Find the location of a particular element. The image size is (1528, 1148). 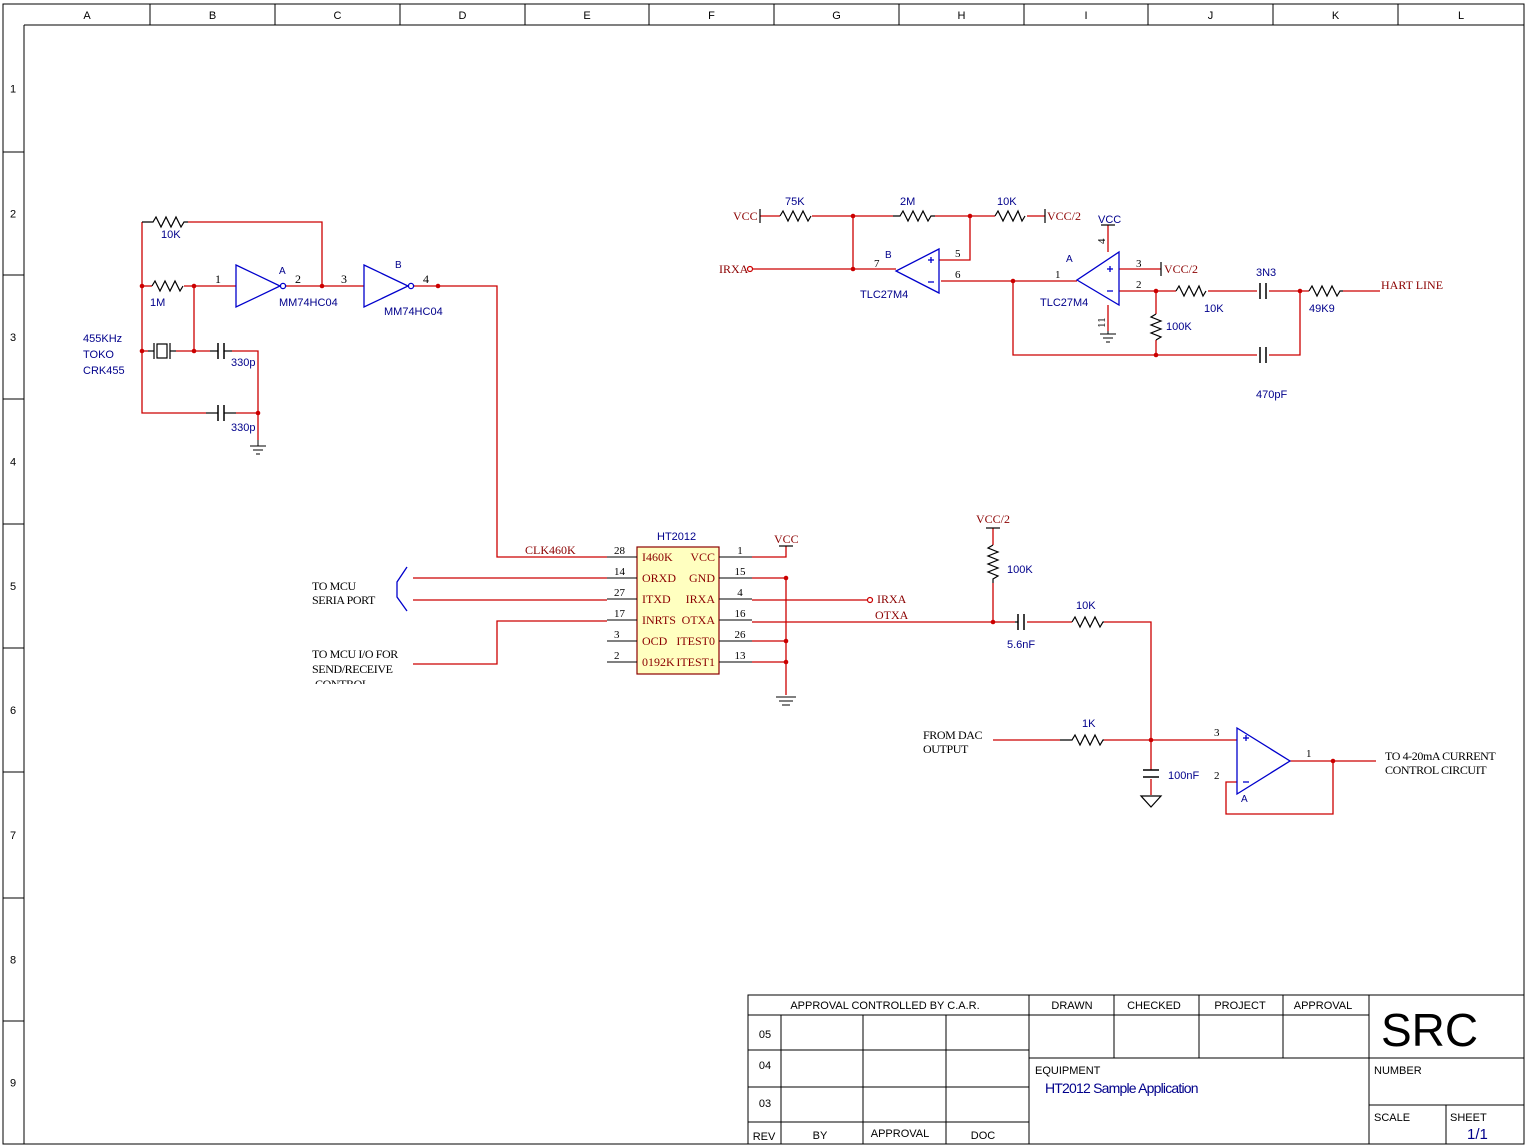

net-vcc-half-pin3: VCC/2 is located at coordinates (1181, 269).